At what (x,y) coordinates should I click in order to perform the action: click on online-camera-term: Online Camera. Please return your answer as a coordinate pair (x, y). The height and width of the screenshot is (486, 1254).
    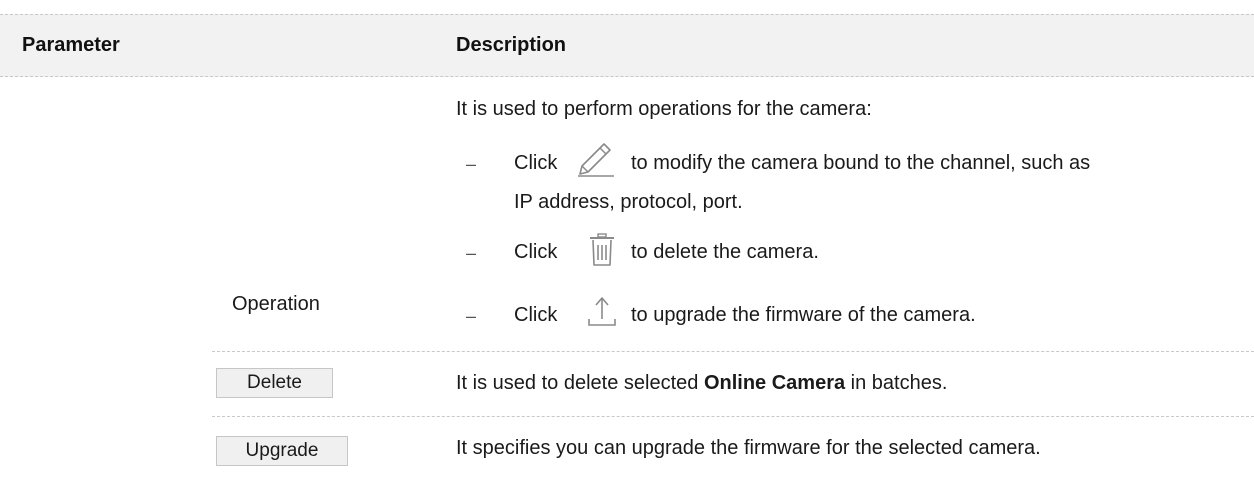
    Looking at the image, I should click on (774, 383).